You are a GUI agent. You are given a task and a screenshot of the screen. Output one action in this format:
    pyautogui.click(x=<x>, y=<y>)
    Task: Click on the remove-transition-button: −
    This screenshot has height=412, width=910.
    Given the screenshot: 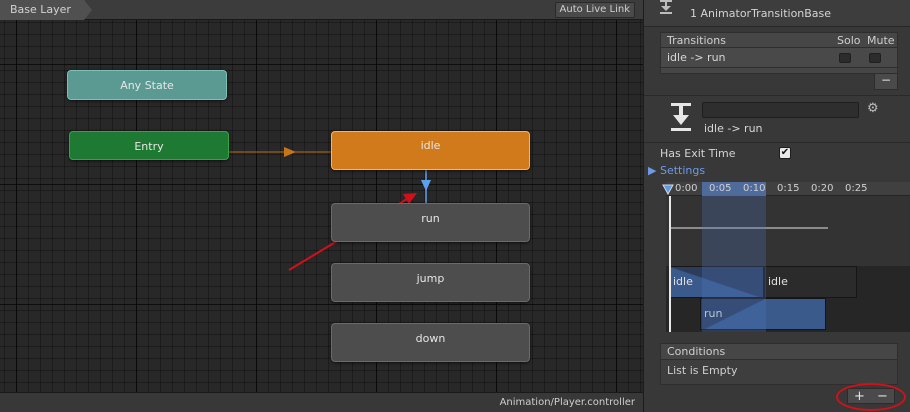 What is the action you would take?
    pyautogui.click(x=886, y=82)
    